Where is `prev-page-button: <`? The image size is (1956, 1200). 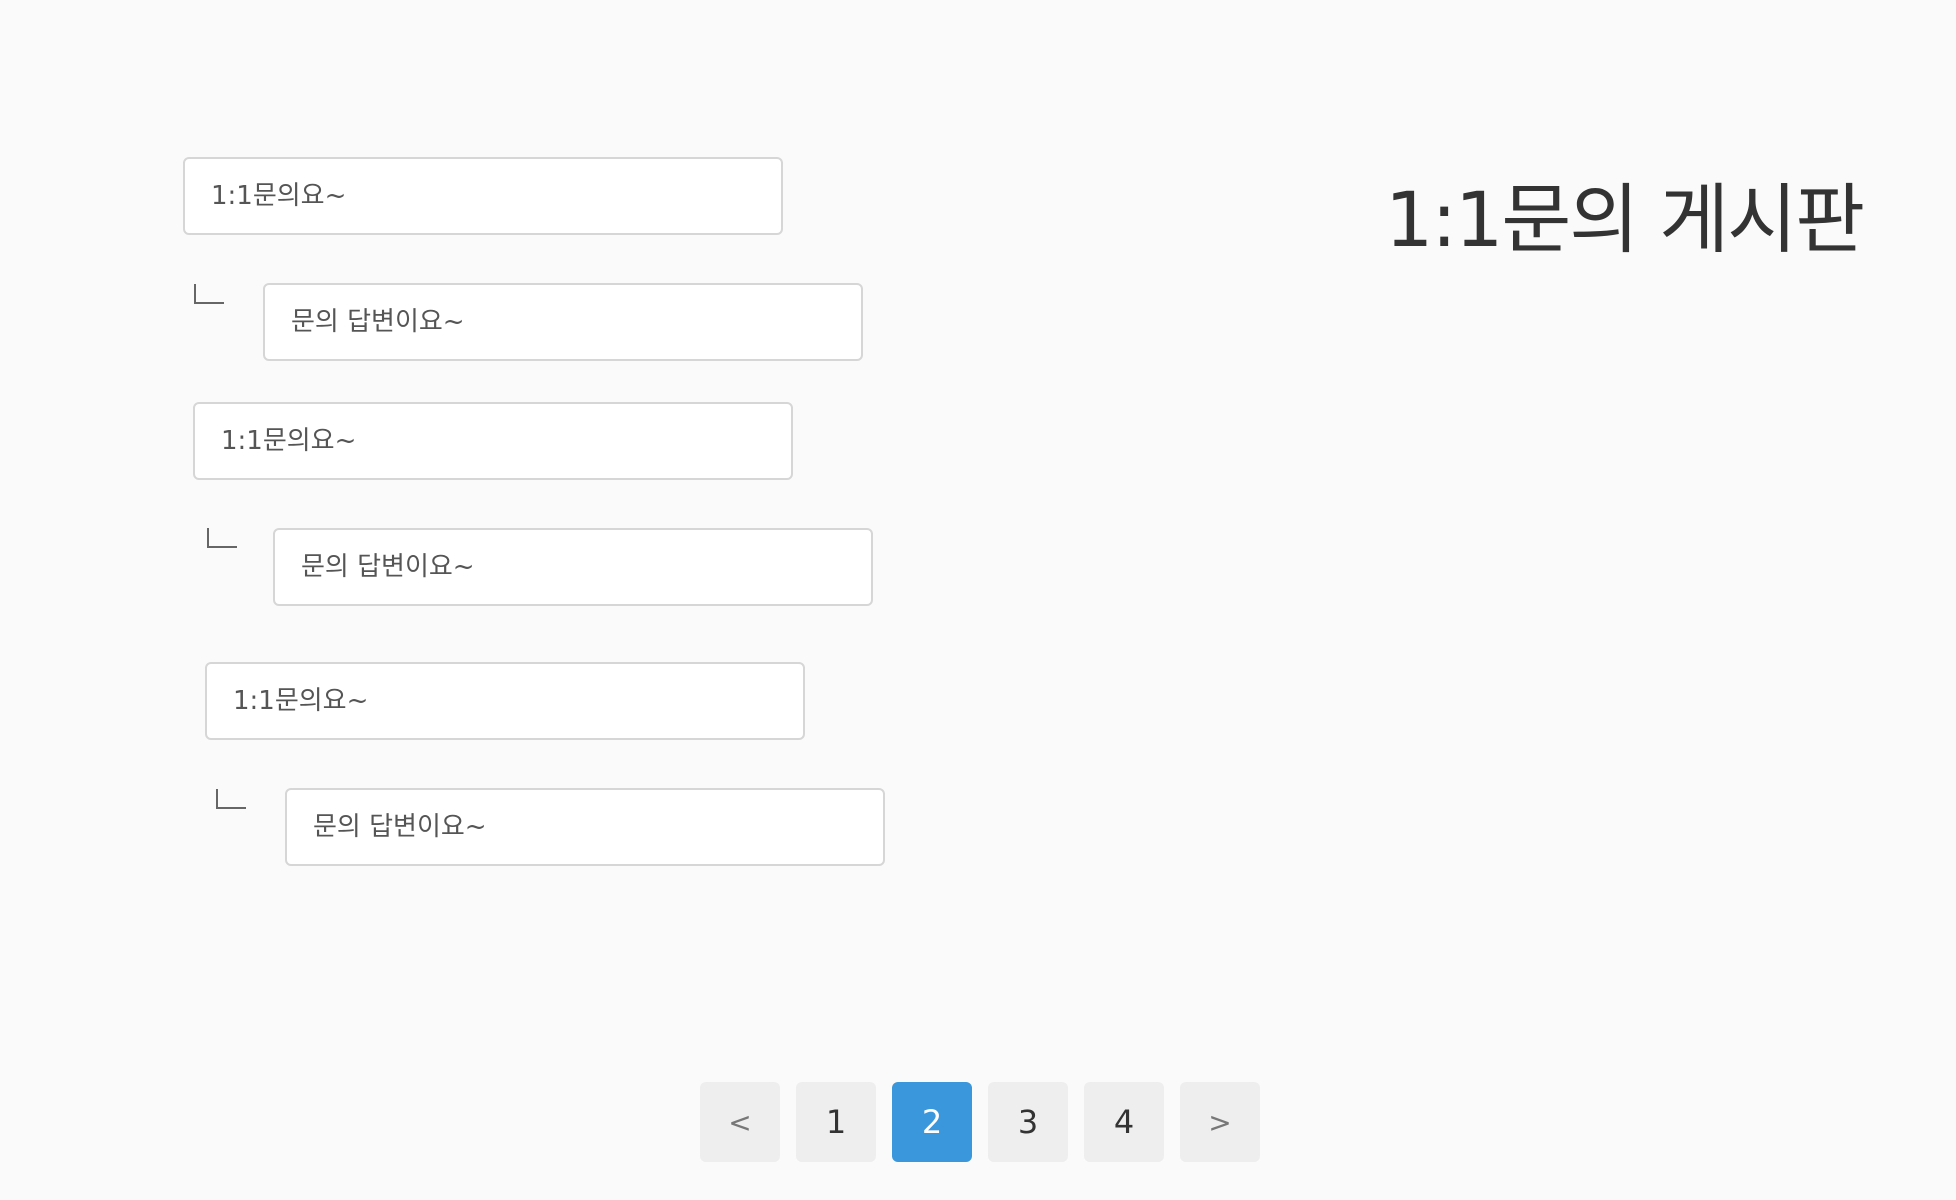 prev-page-button: < is located at coordinates (740, 1122).